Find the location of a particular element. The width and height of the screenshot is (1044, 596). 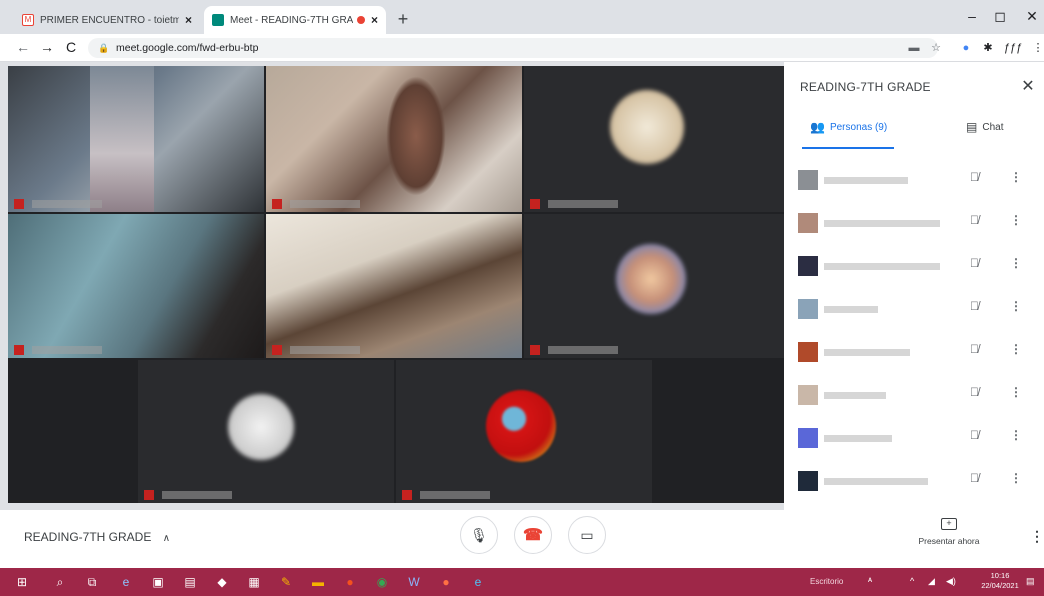

extension-icon: ● is located at coordinates (966, 48).